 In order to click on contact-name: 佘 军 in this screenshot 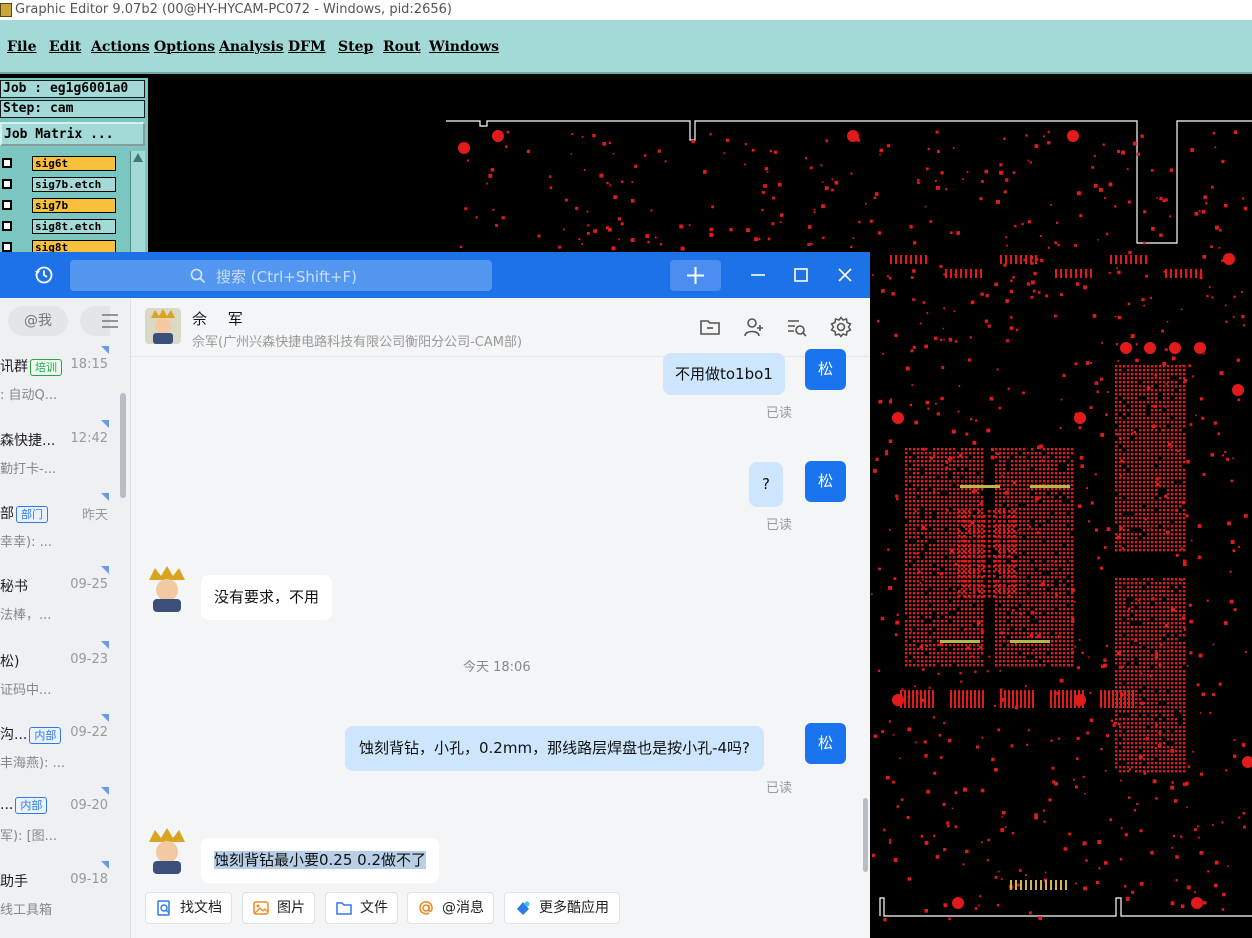, I will do `click(221, 319)`.